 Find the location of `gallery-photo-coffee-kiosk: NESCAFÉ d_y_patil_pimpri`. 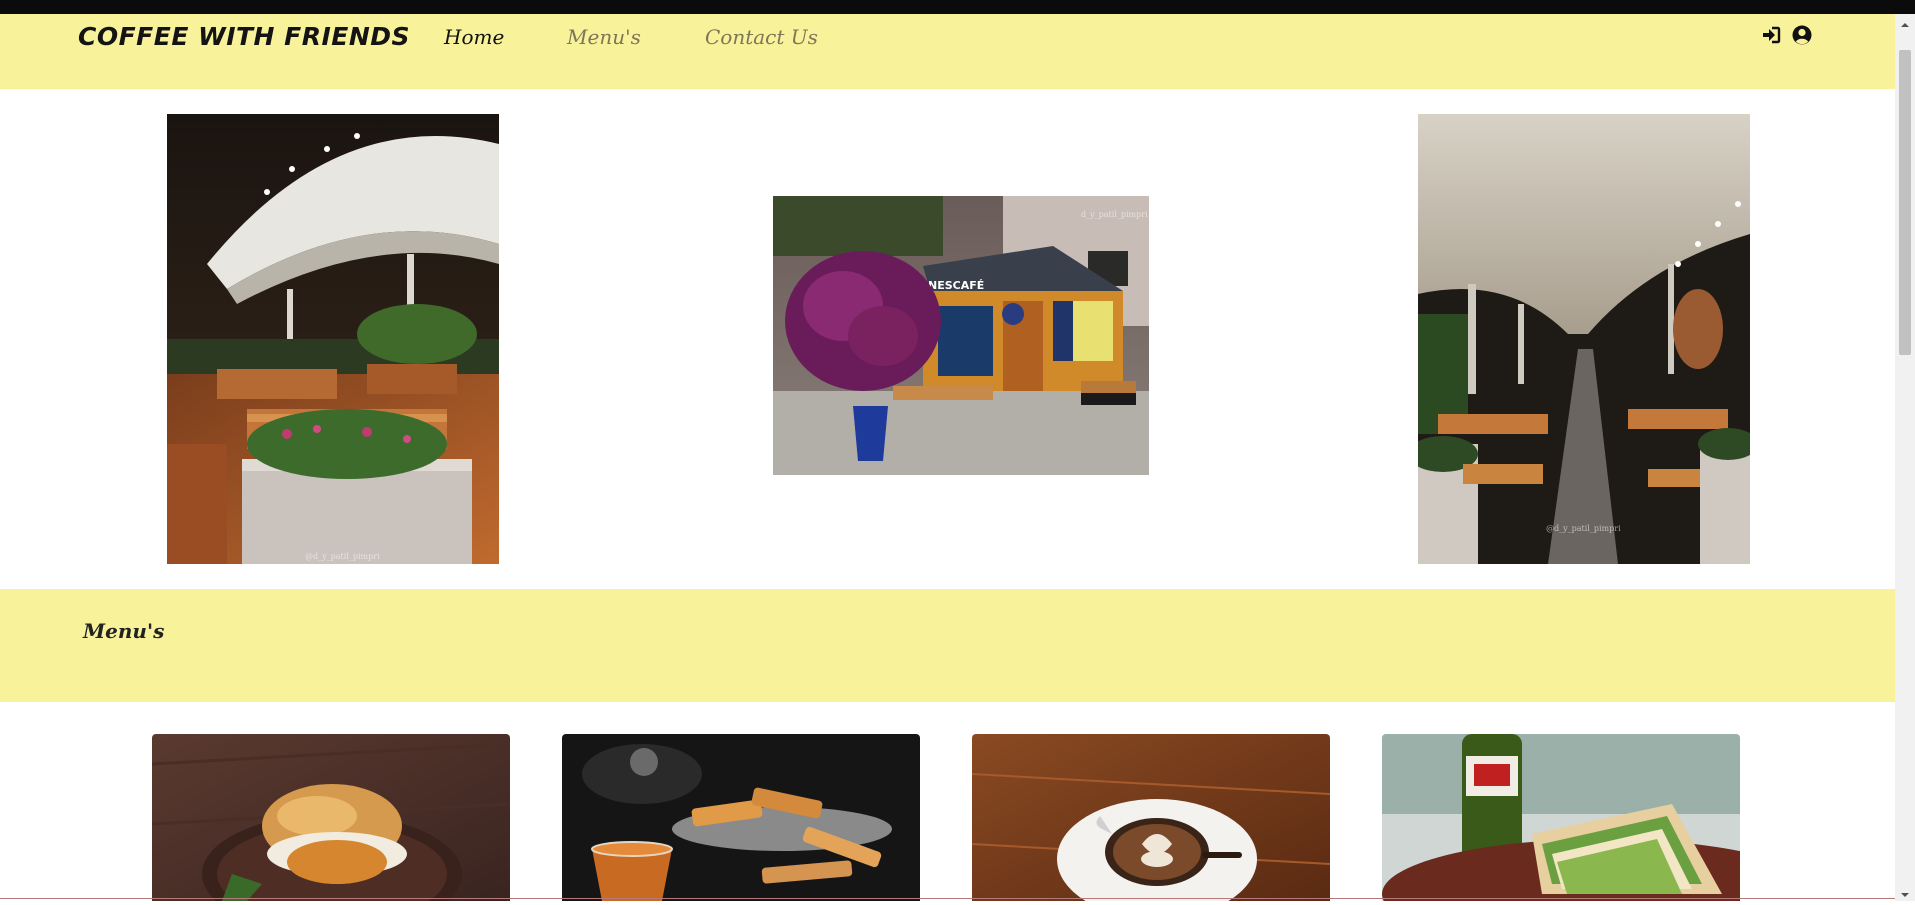

gallery-photo-coffee-kiosk: NESCAFÉ d_y_patil_pimpri is located at coordinates (961, 335).